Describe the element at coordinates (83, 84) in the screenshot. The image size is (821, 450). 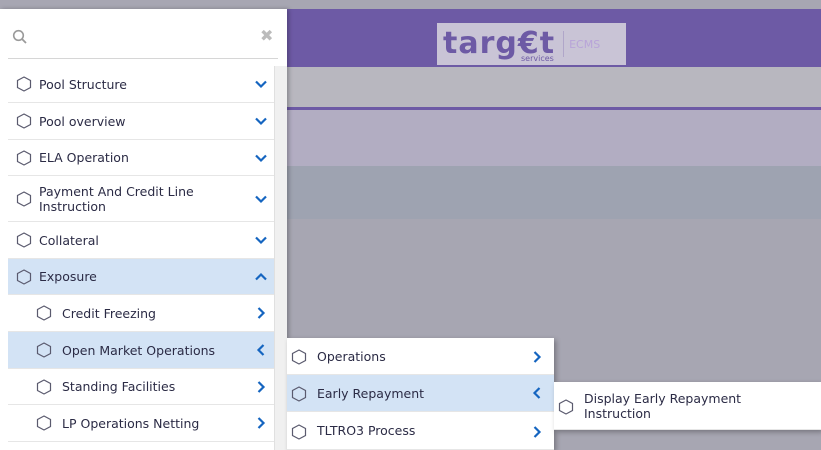
I see `menu-item-label: Pool Structure` at that location.